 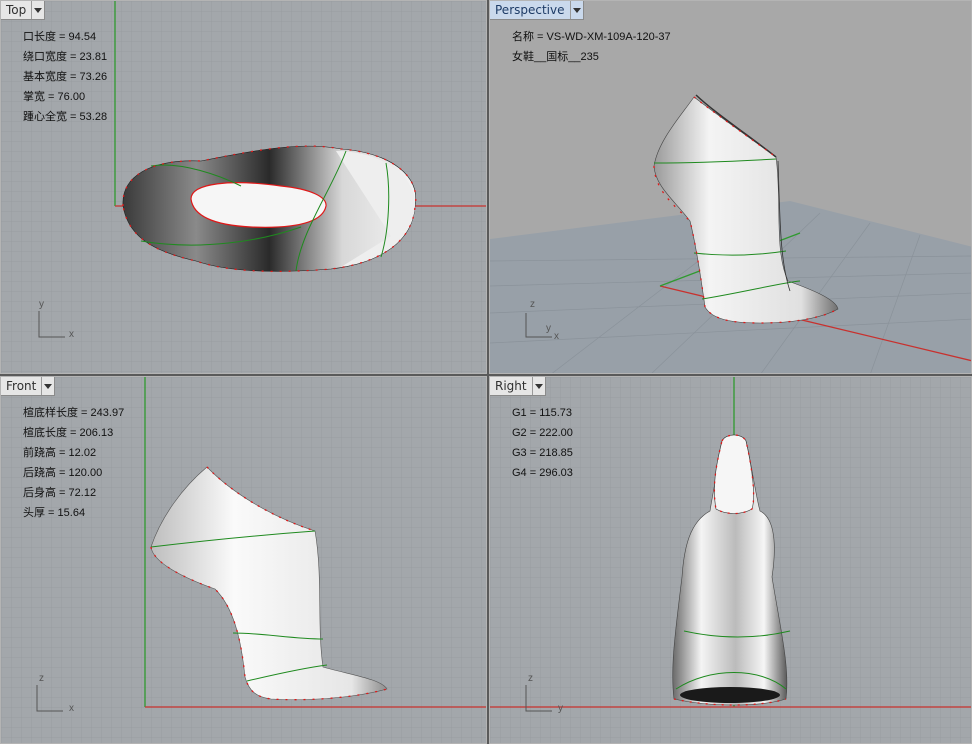 I want to click on measurement-item: G4 = 296.03, so click(x=542, y=473).